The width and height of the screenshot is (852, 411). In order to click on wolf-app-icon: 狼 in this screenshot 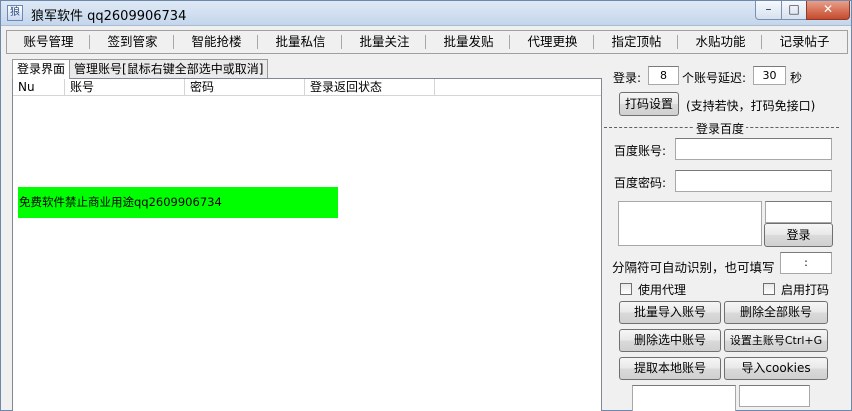, I will do `click(15, 13)`.